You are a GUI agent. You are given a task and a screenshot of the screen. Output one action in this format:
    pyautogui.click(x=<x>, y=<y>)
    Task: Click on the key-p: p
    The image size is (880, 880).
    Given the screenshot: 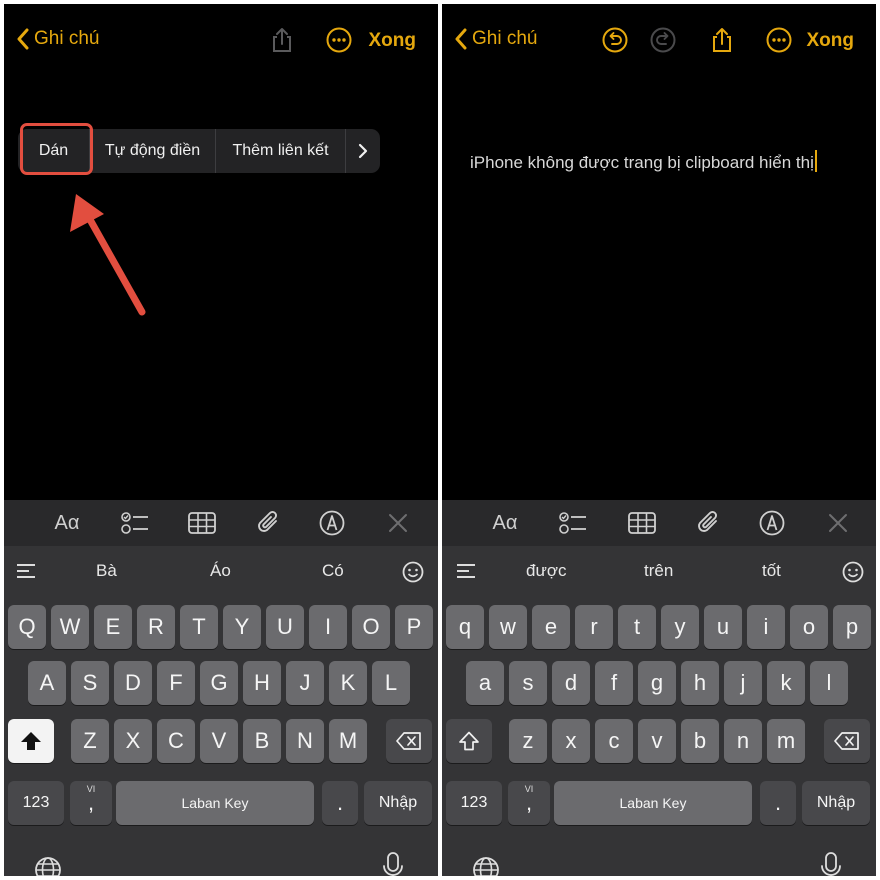 What is the action you would take?
    pyautogui.click(x=852, y=627)
    